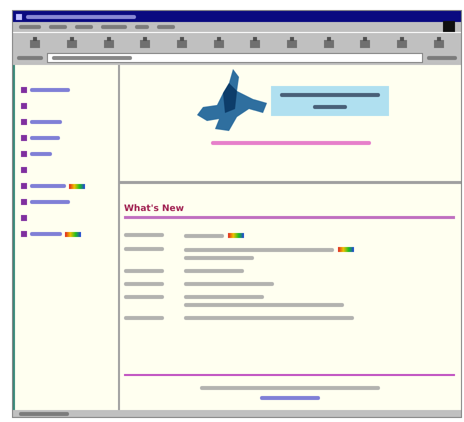 Image resolution: width=464 pixels, height=422 pixels. I want to click on browser-logo-icon, so click(449, 27).